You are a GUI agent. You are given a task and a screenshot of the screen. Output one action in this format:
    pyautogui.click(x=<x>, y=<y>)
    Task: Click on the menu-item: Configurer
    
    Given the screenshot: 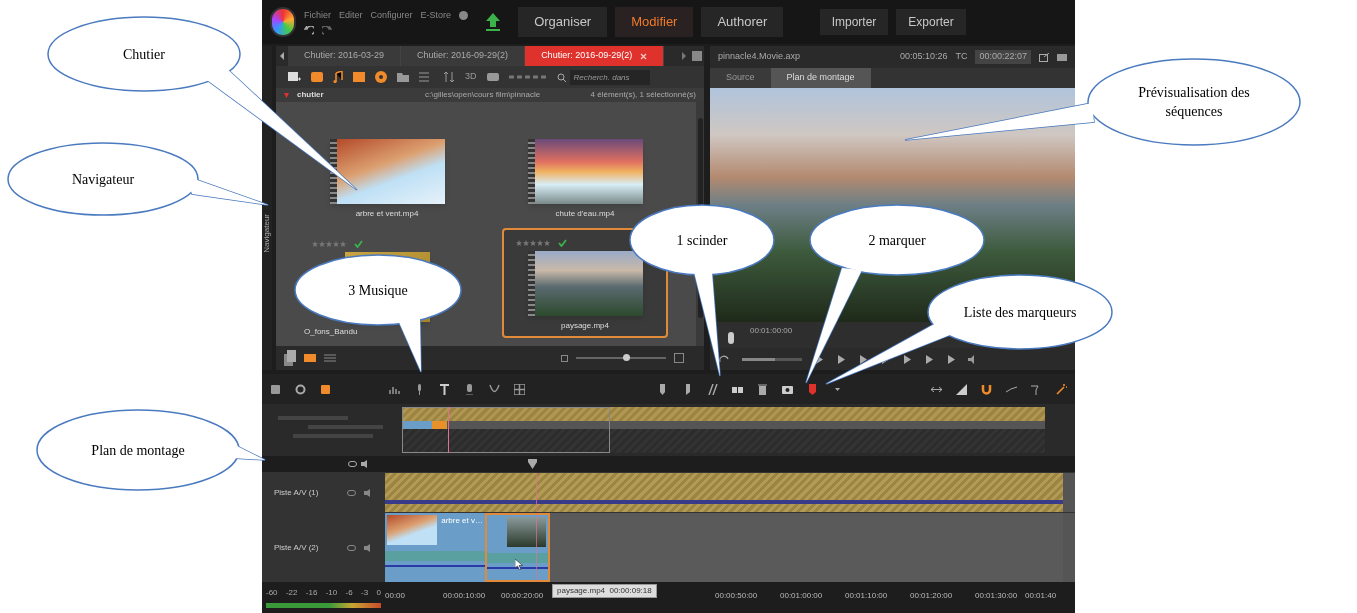 What is the action you would take?
    pyautogui.click(x=391, y=15)
    